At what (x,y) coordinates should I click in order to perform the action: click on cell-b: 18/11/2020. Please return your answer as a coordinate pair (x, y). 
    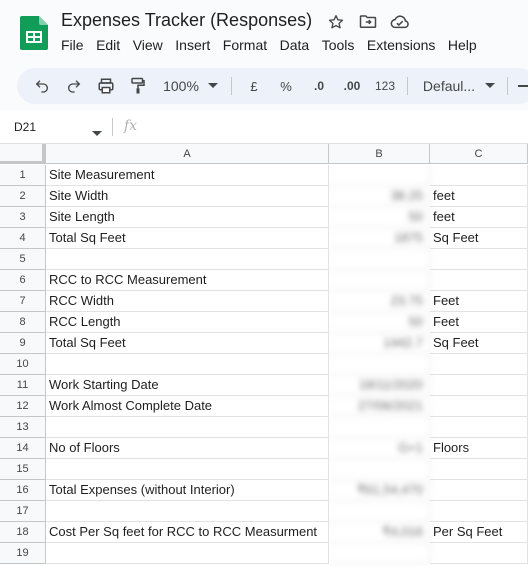
    Looking at the image, I should click on (379, 385).